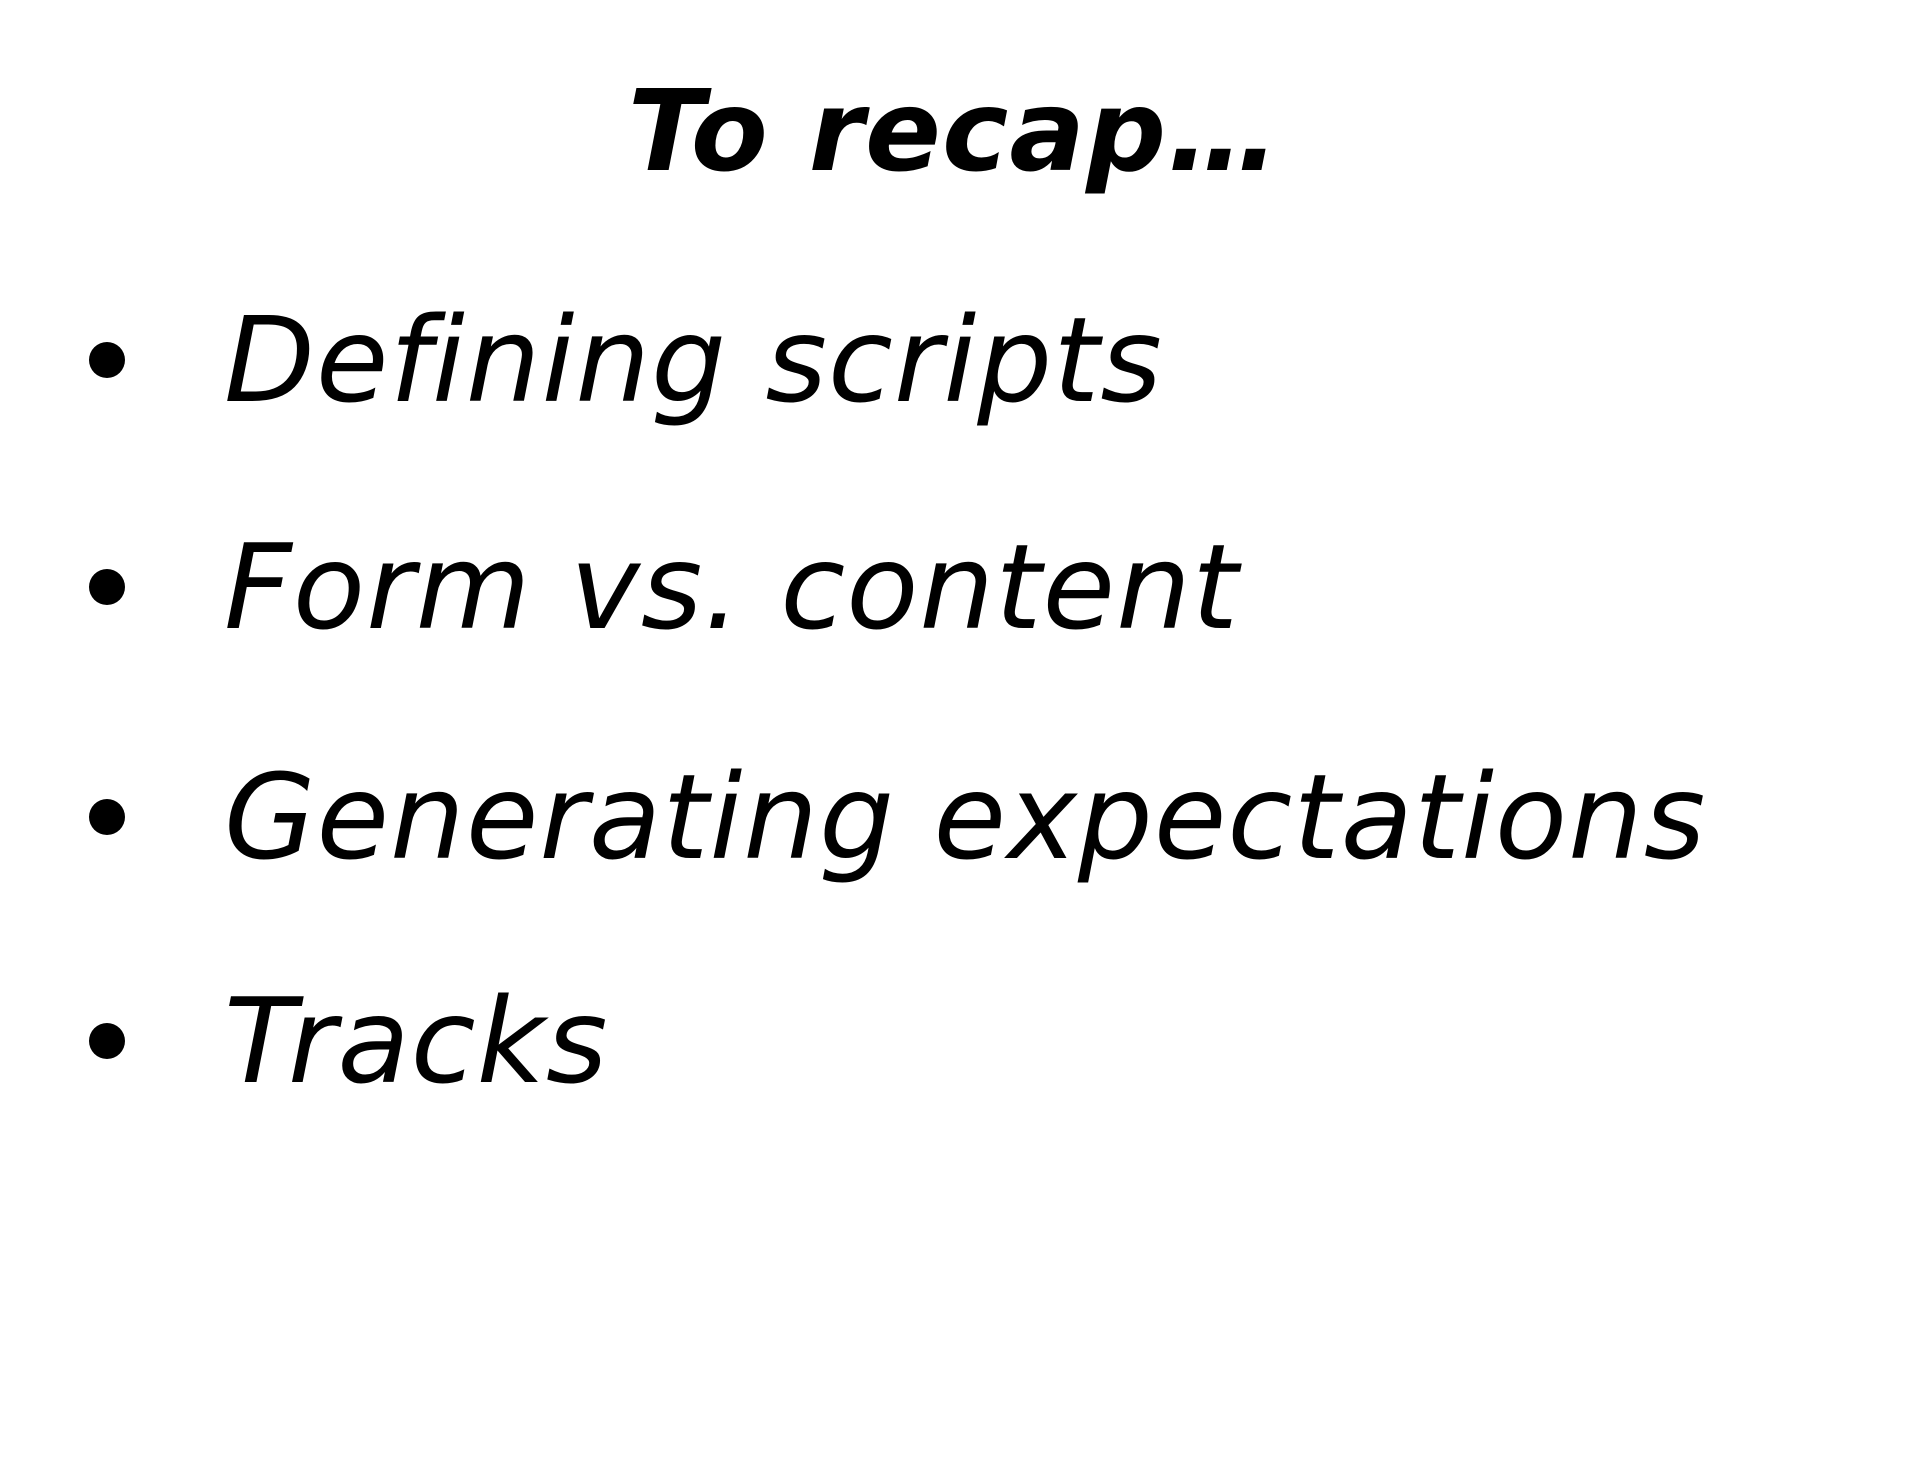 The width and height of the screenshot is (1908, 1481). What do you see at coordinates (693, 360) in the screenshot?
I see `bullet-text: Defining scripts` at bounding box center [693, 360].